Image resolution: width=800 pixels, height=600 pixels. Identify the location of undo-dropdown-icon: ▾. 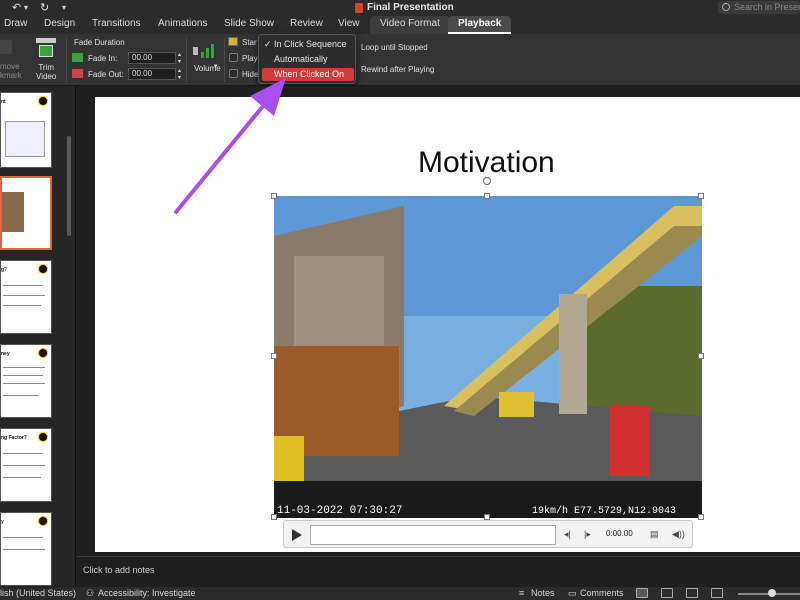
(26, 7).